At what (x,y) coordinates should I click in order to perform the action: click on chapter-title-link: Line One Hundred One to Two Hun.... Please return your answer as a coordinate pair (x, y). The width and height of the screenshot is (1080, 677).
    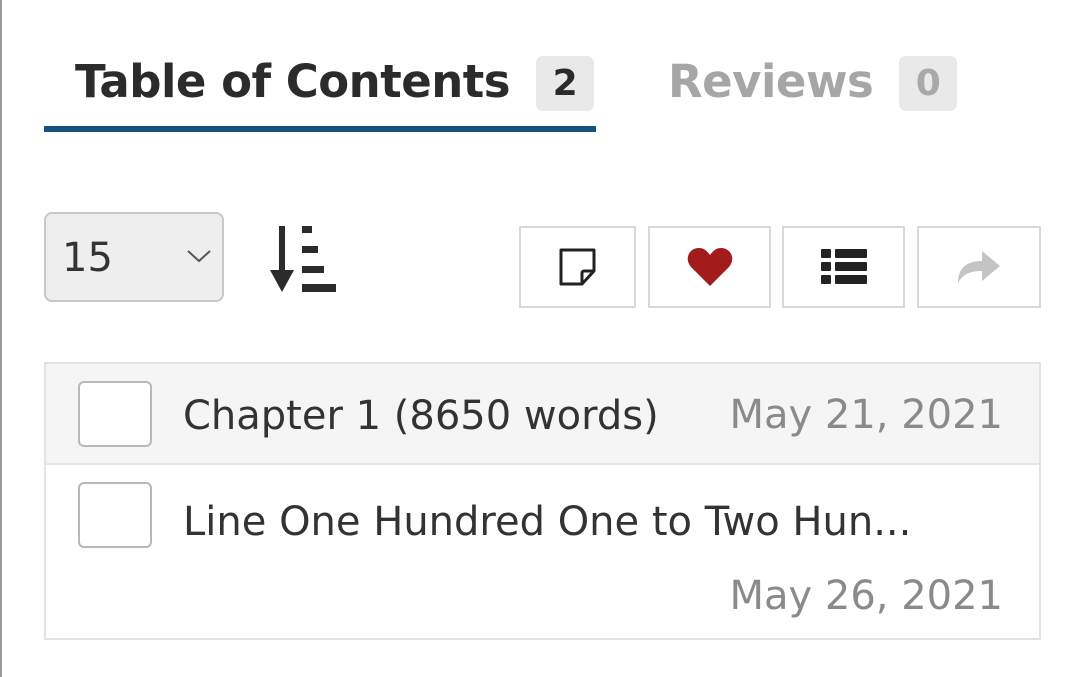
    Looking at the image, I should click on (547, 522).